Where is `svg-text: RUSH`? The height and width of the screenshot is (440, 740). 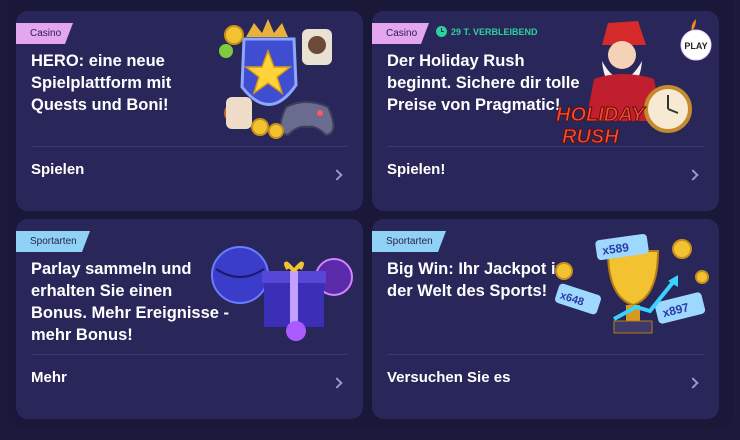 svg-text: RUSH is located at coordinates (590, 135).